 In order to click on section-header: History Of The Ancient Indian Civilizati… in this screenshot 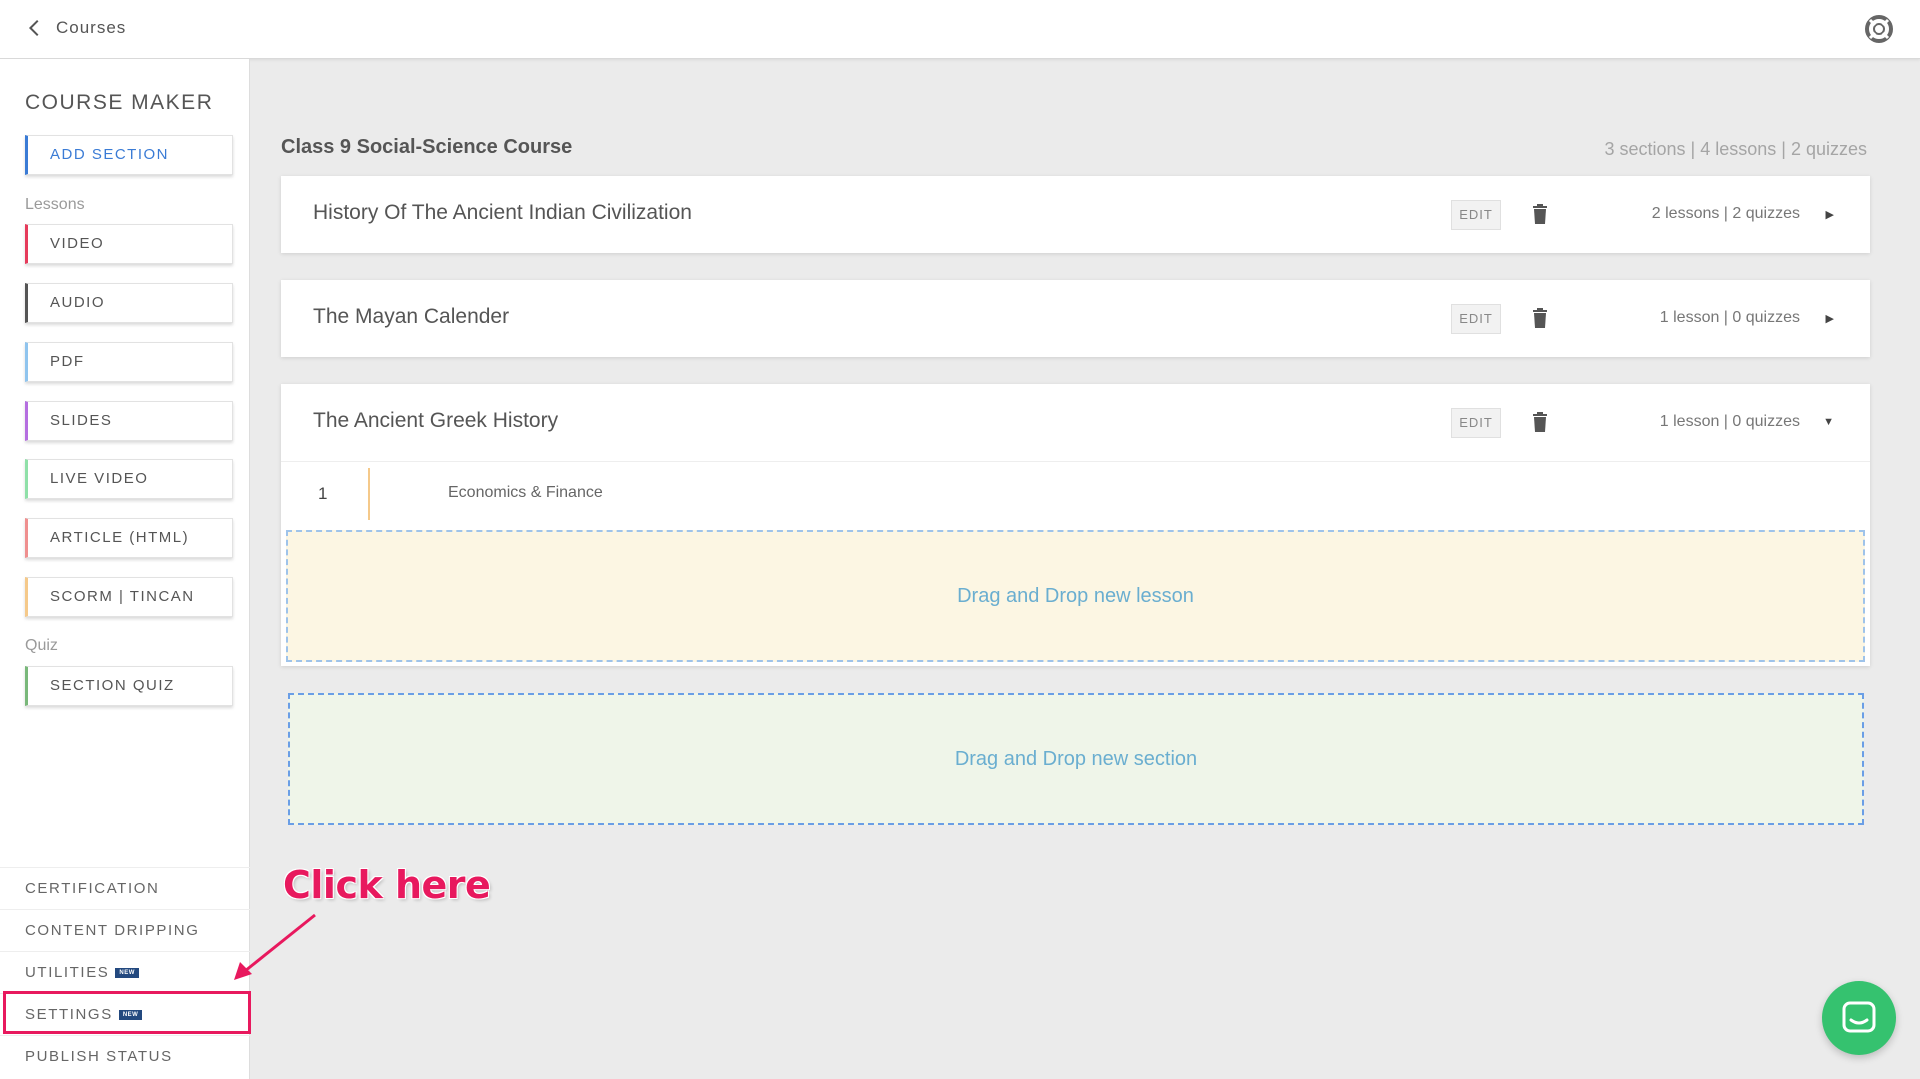, I will do `click(1075, 214)`.